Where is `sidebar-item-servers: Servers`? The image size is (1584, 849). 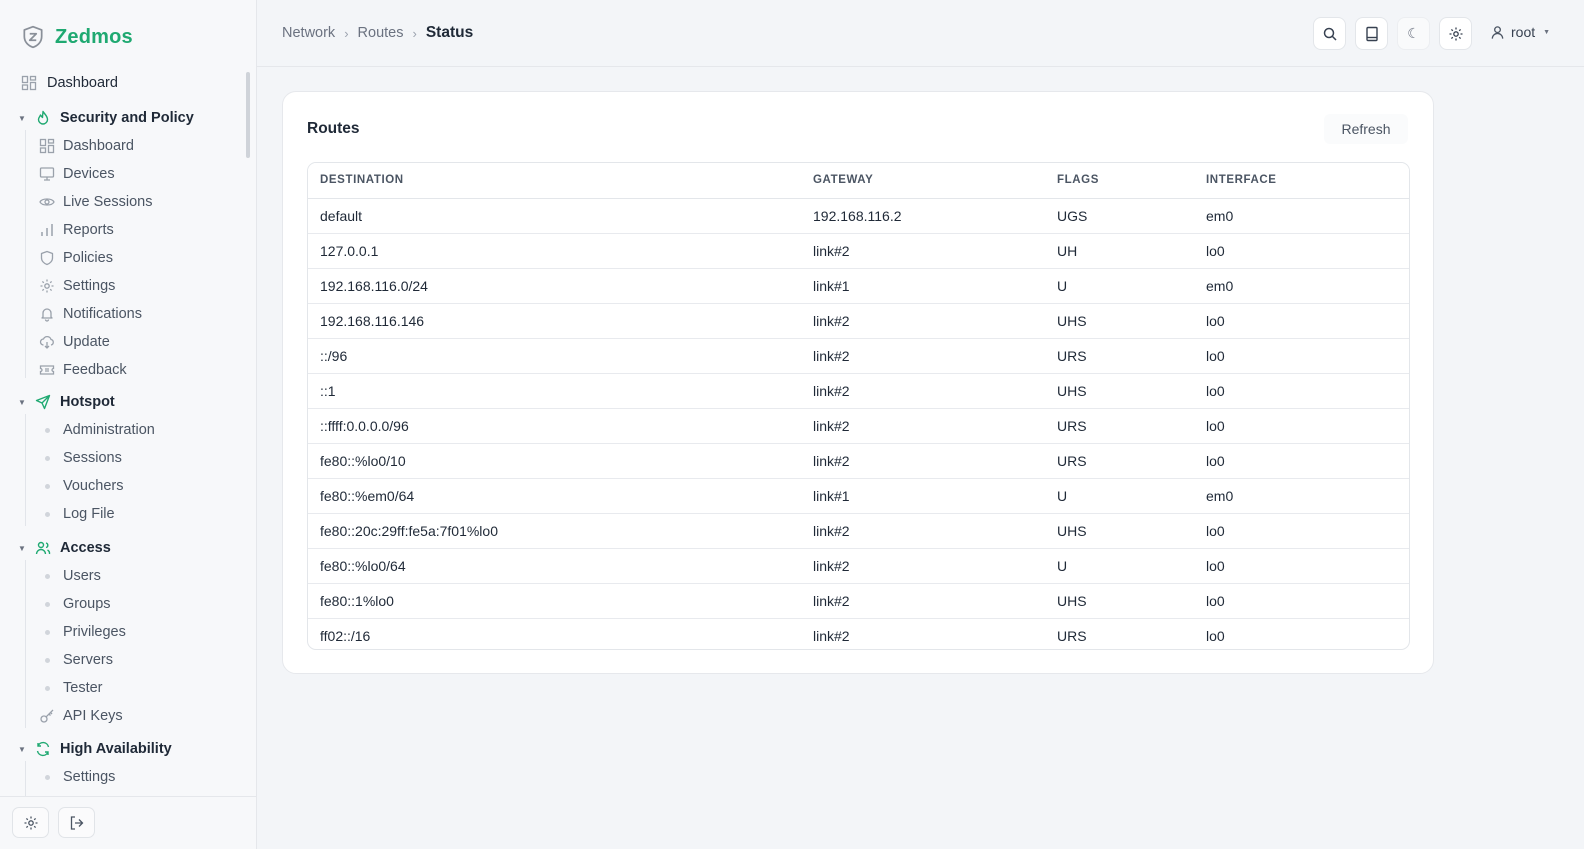 sidebar-item-servers: Servers is located at coordinates (75, 660).